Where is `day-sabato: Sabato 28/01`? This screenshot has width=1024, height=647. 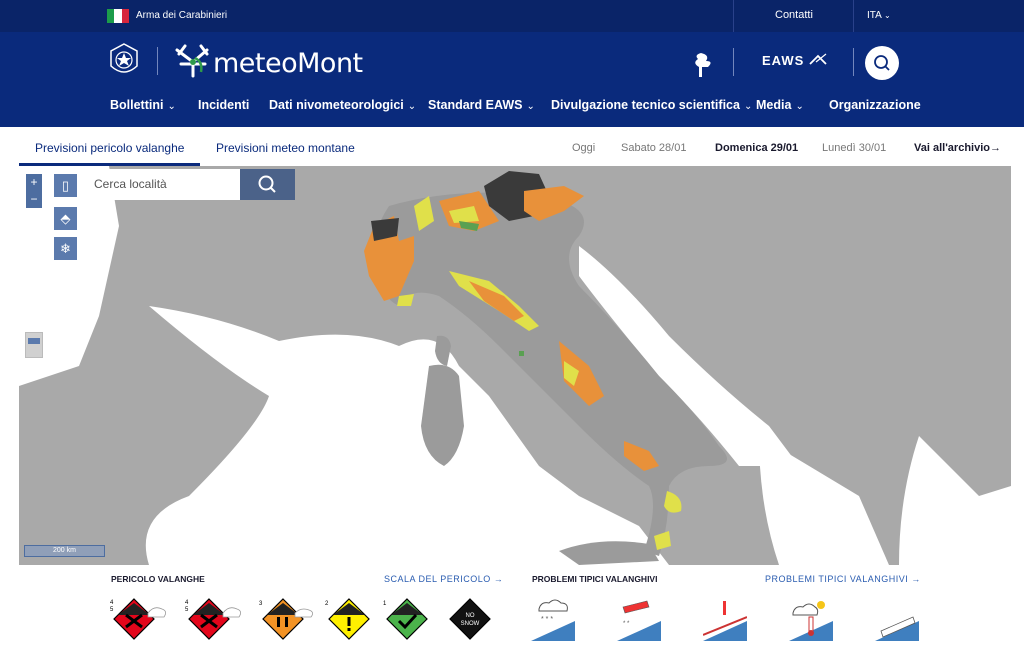
day-sabato: Sabato 28/01 is located at coordinates (653, 148).